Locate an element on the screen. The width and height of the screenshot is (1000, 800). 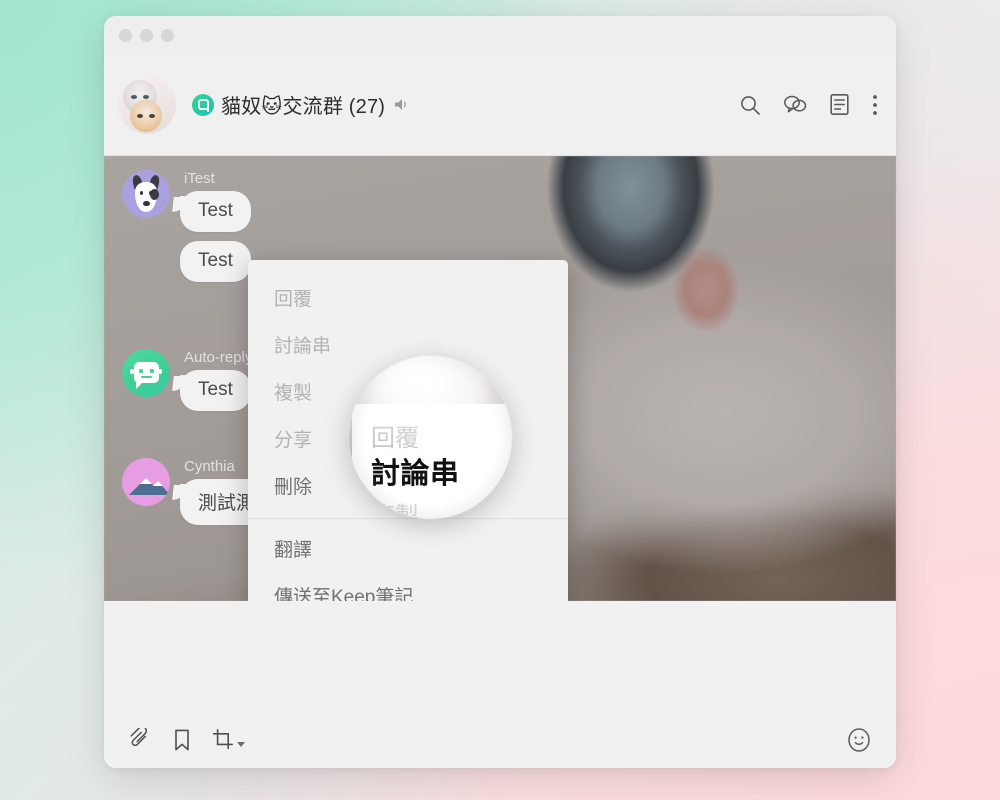
bot-mouth is located at coordinates (146, 377).